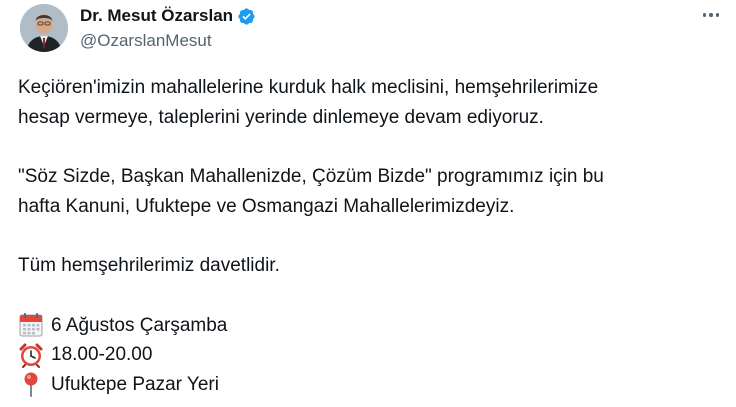 This screenshot has height=407, width=736. Describe the element at coordinates (31, 384) in the screenshot. I see `pin-icon` at that location.